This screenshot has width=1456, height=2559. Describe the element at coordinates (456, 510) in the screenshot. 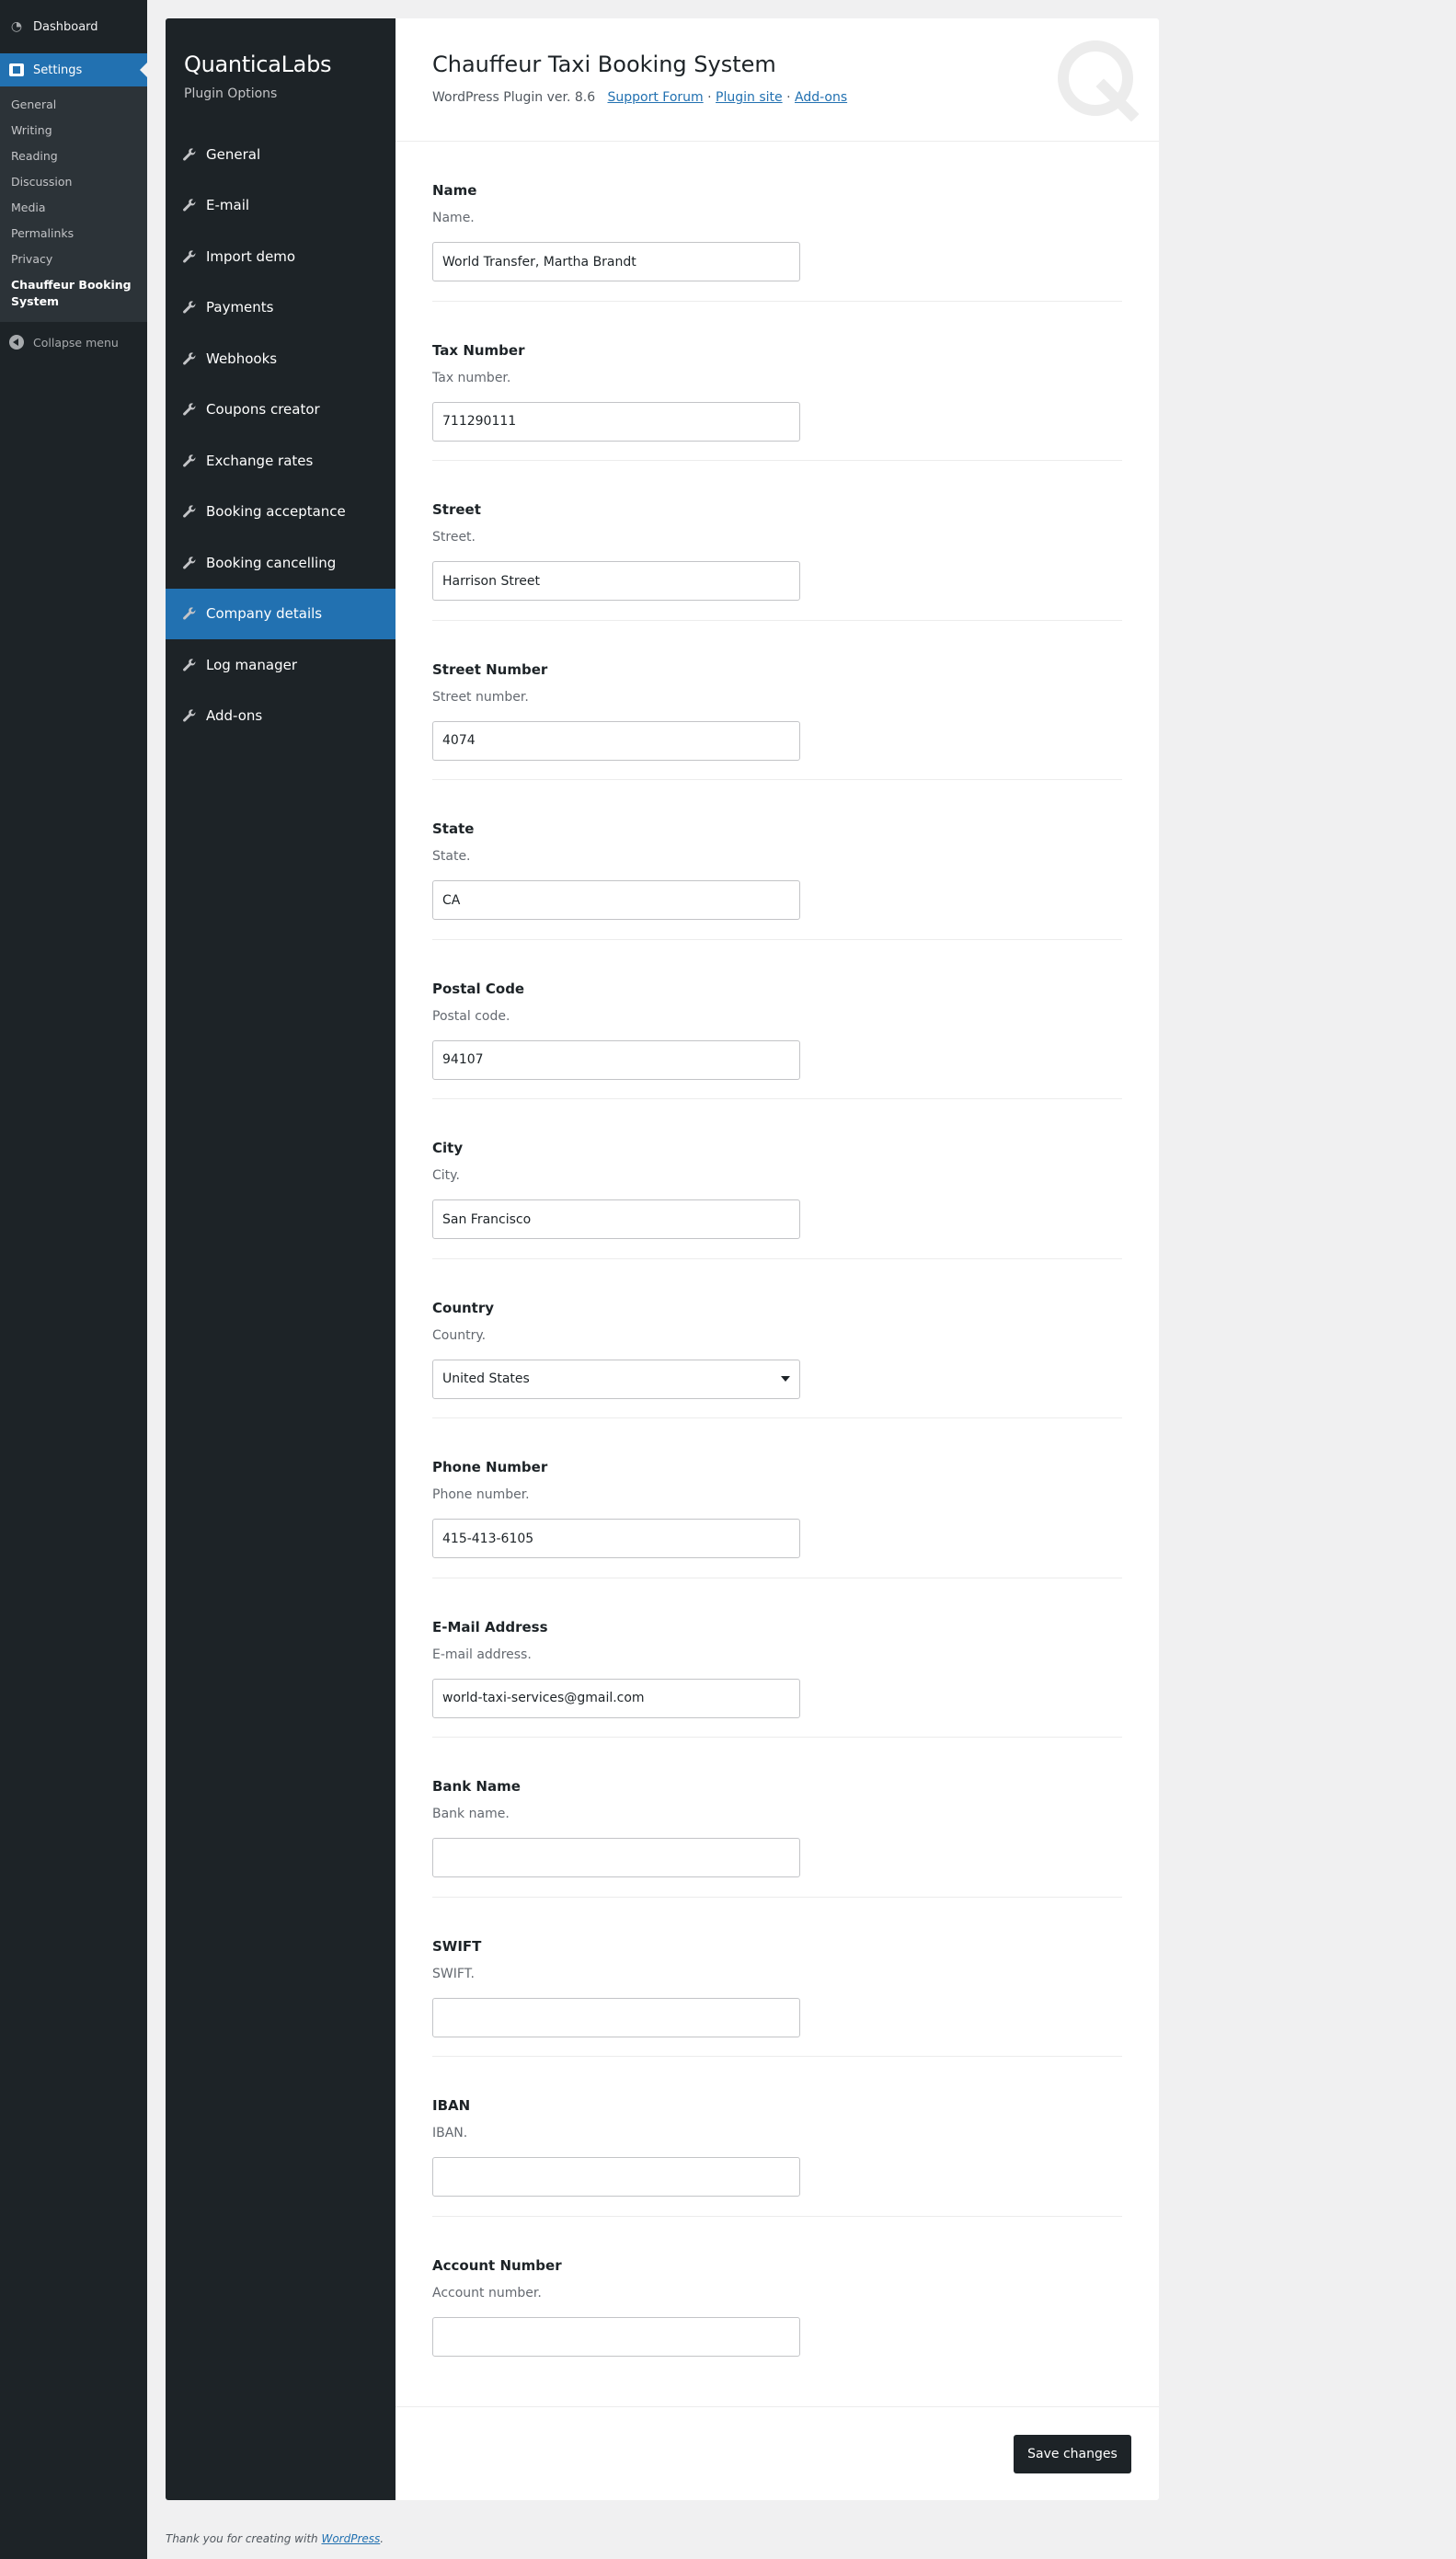

I see `field-label: Street` at that location.